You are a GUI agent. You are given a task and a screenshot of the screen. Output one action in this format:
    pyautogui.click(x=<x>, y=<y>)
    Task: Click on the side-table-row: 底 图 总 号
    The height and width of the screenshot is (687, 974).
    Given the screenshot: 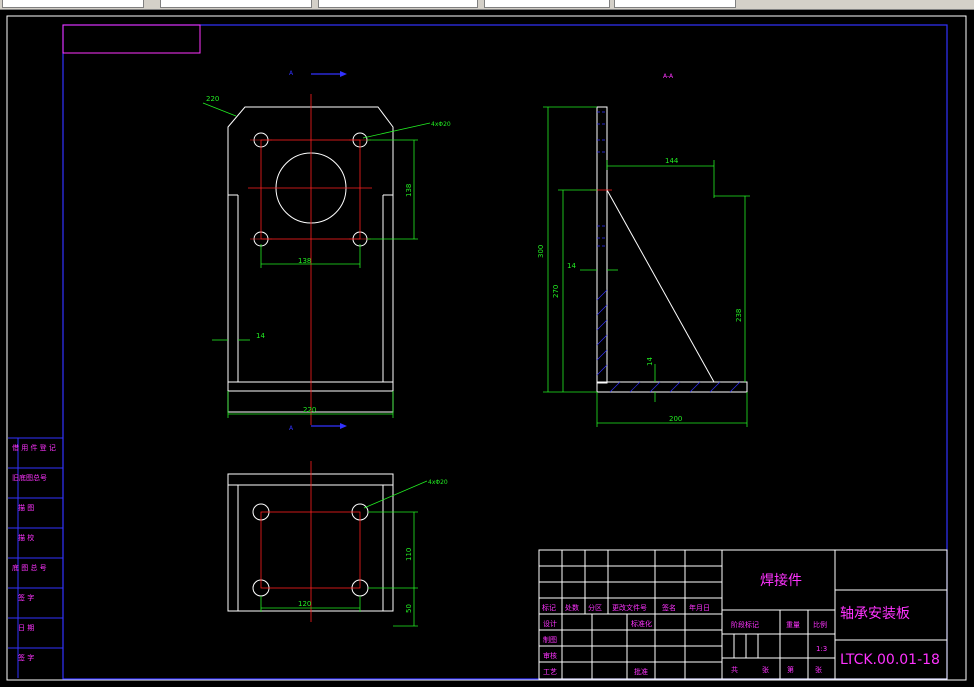 What is the action you would take?
    pyautogui.click(x=29, y=567)
    